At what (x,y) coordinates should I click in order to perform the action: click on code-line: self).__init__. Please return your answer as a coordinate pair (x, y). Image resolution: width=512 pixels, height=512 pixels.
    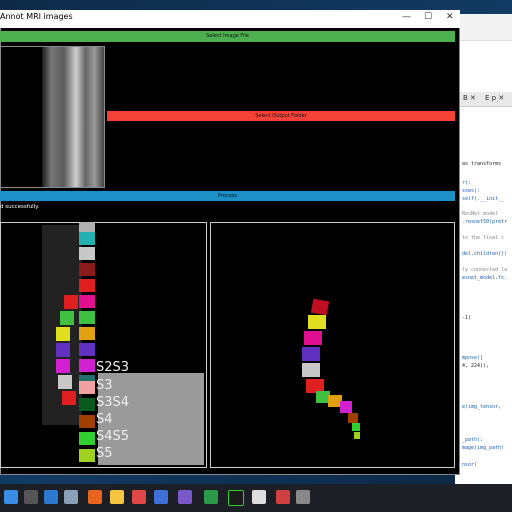
    Looking at the image, I should click on (483, 199).